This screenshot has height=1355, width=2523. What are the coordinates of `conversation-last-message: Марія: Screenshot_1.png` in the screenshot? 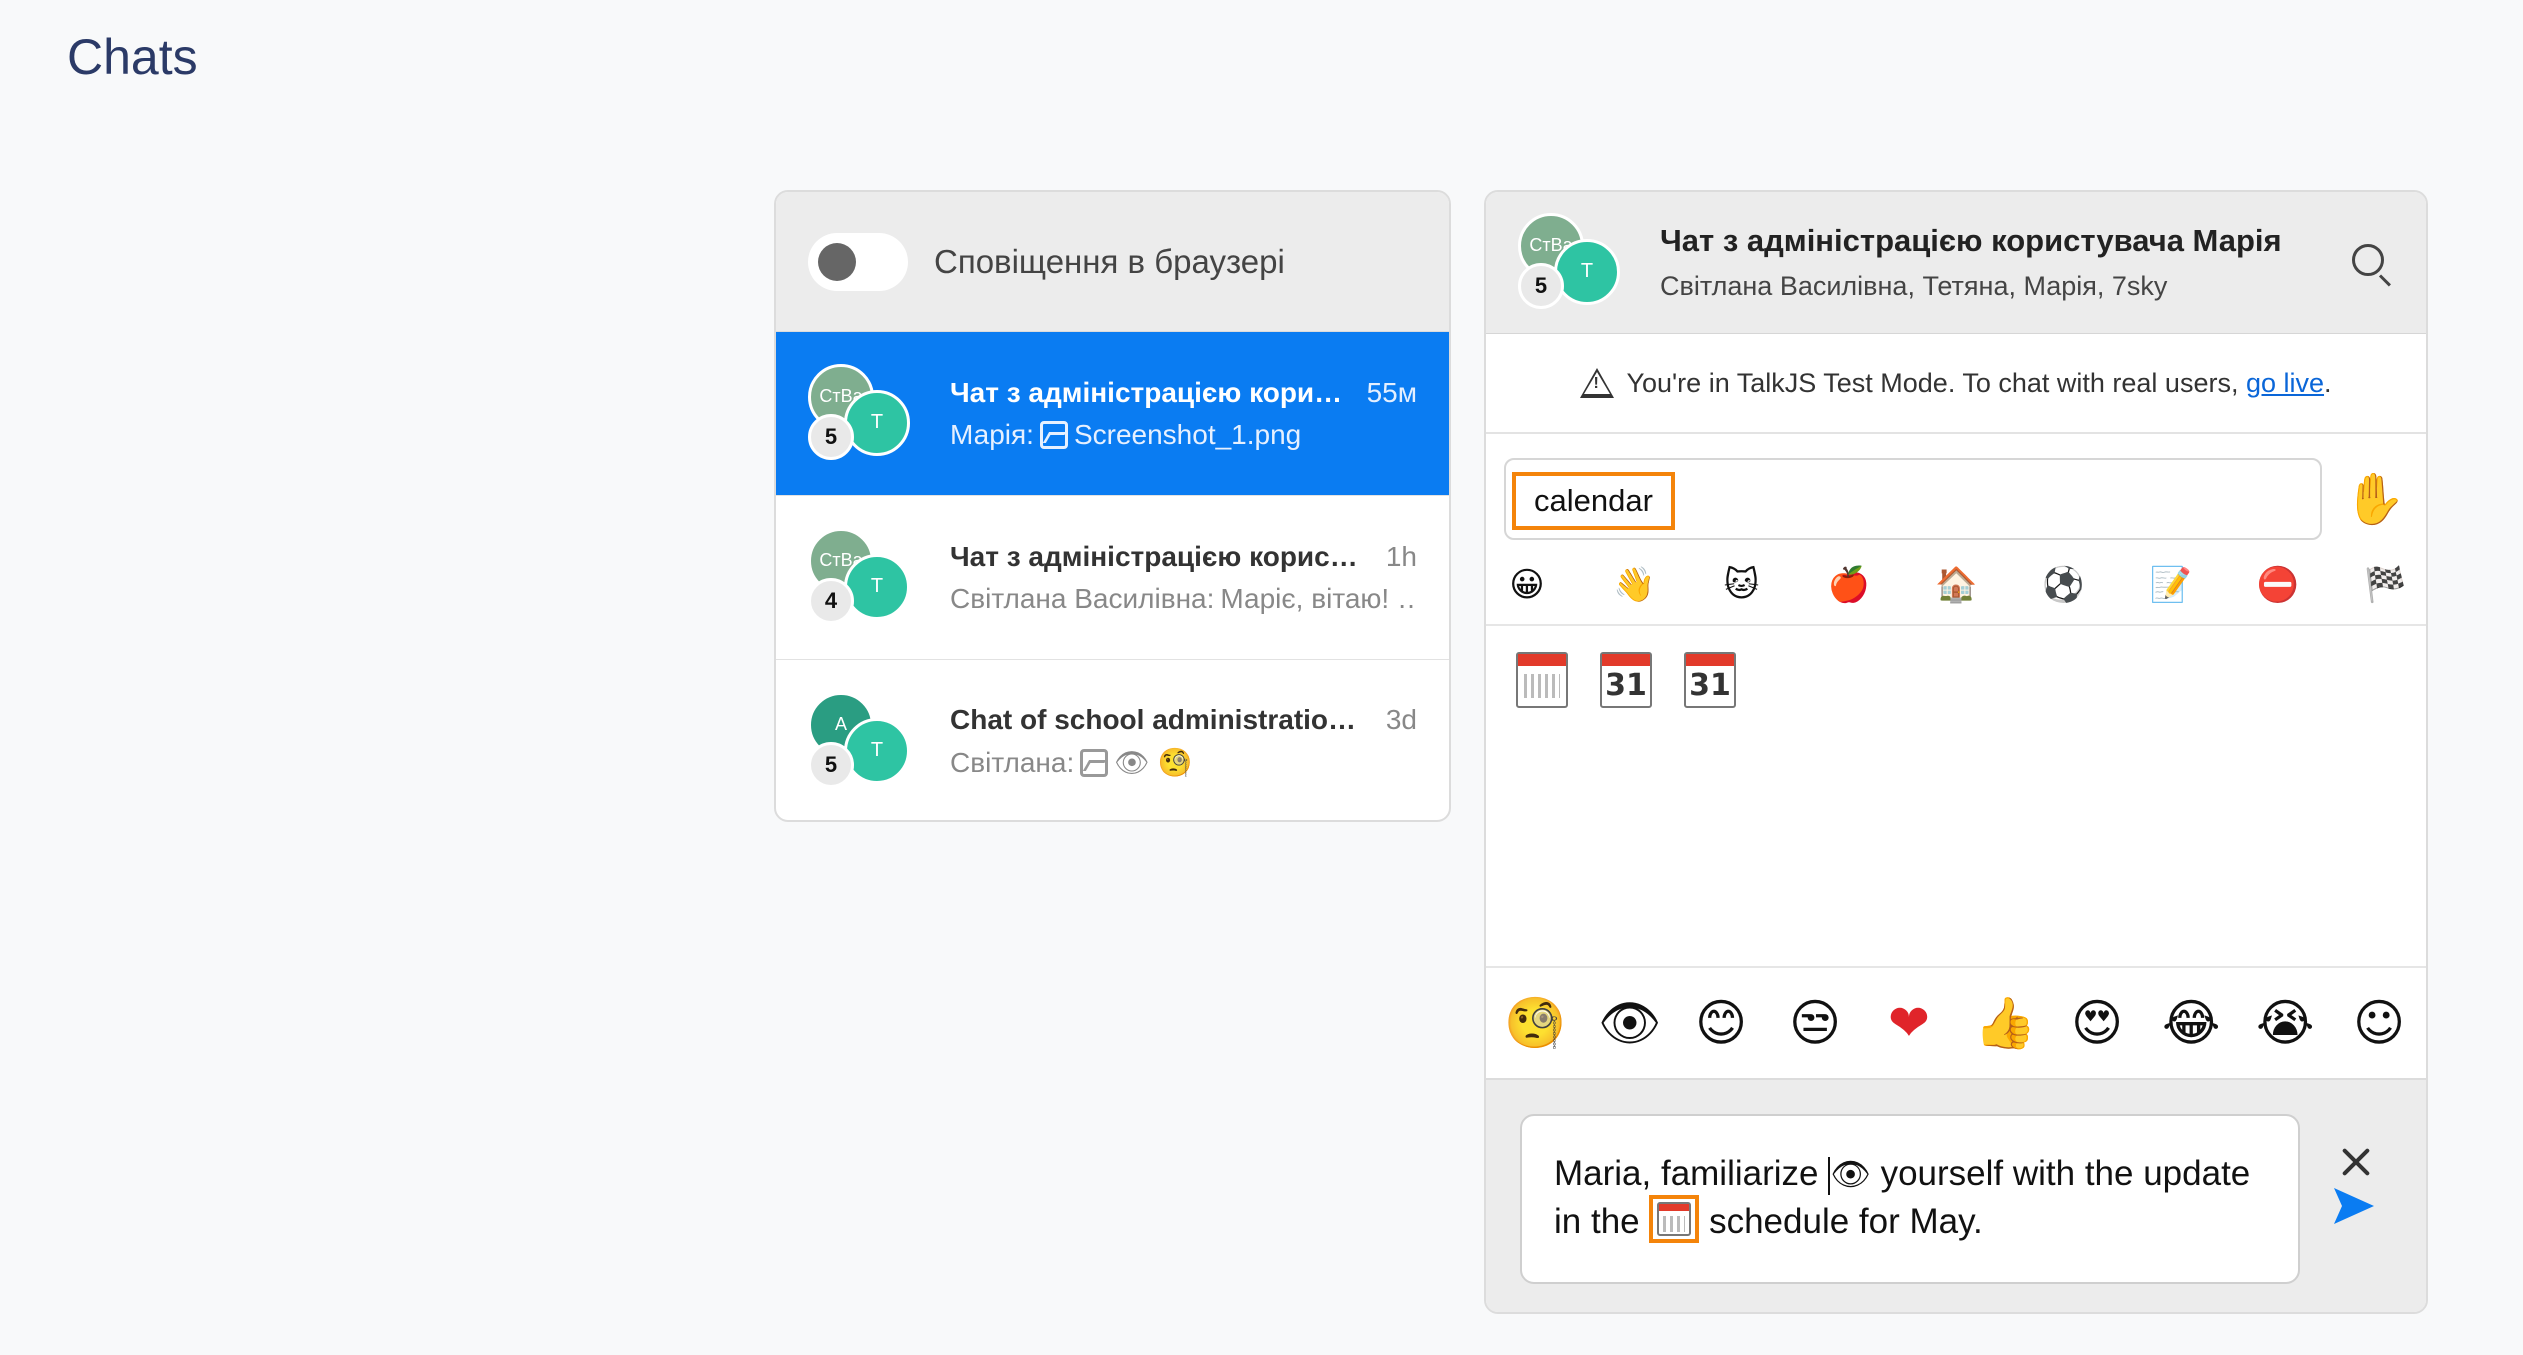 It's located at (1183, 435).